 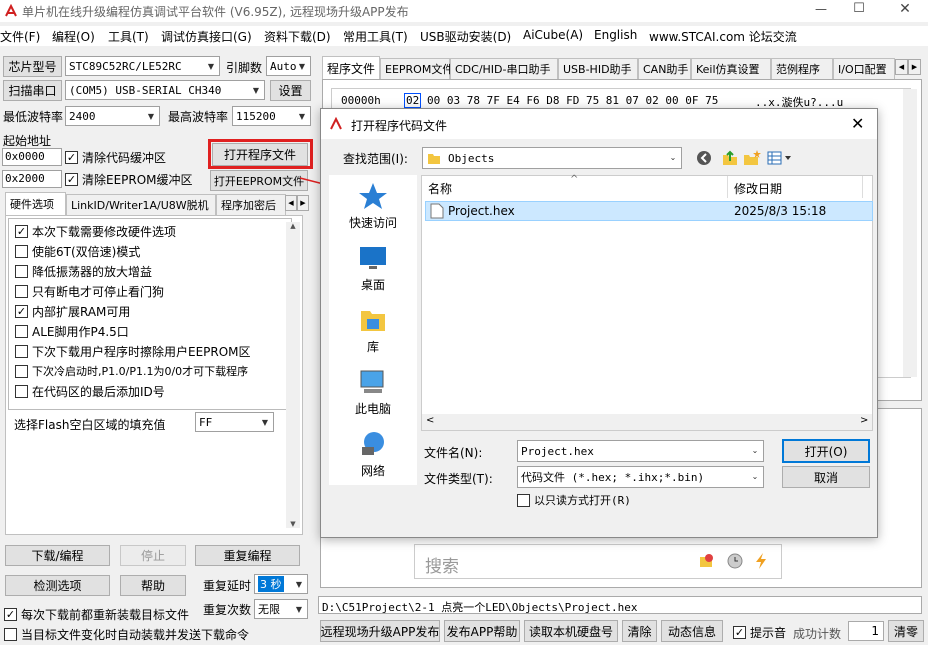 What do you see at coordinates (504, 68) in the screenshot?
I see `tab-cdc-serial: CDC/HID-串口助手` at bounding box center [504, 68].